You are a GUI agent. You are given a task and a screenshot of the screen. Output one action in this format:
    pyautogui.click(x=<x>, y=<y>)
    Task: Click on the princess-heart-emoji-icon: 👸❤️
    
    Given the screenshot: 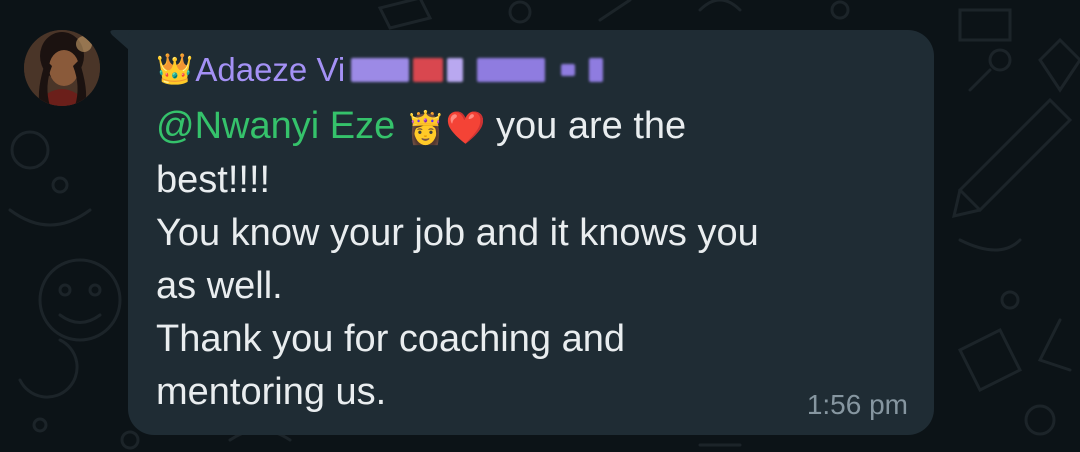 What is the action you would take?
    pyautogui.click(x=445, y=127)
    